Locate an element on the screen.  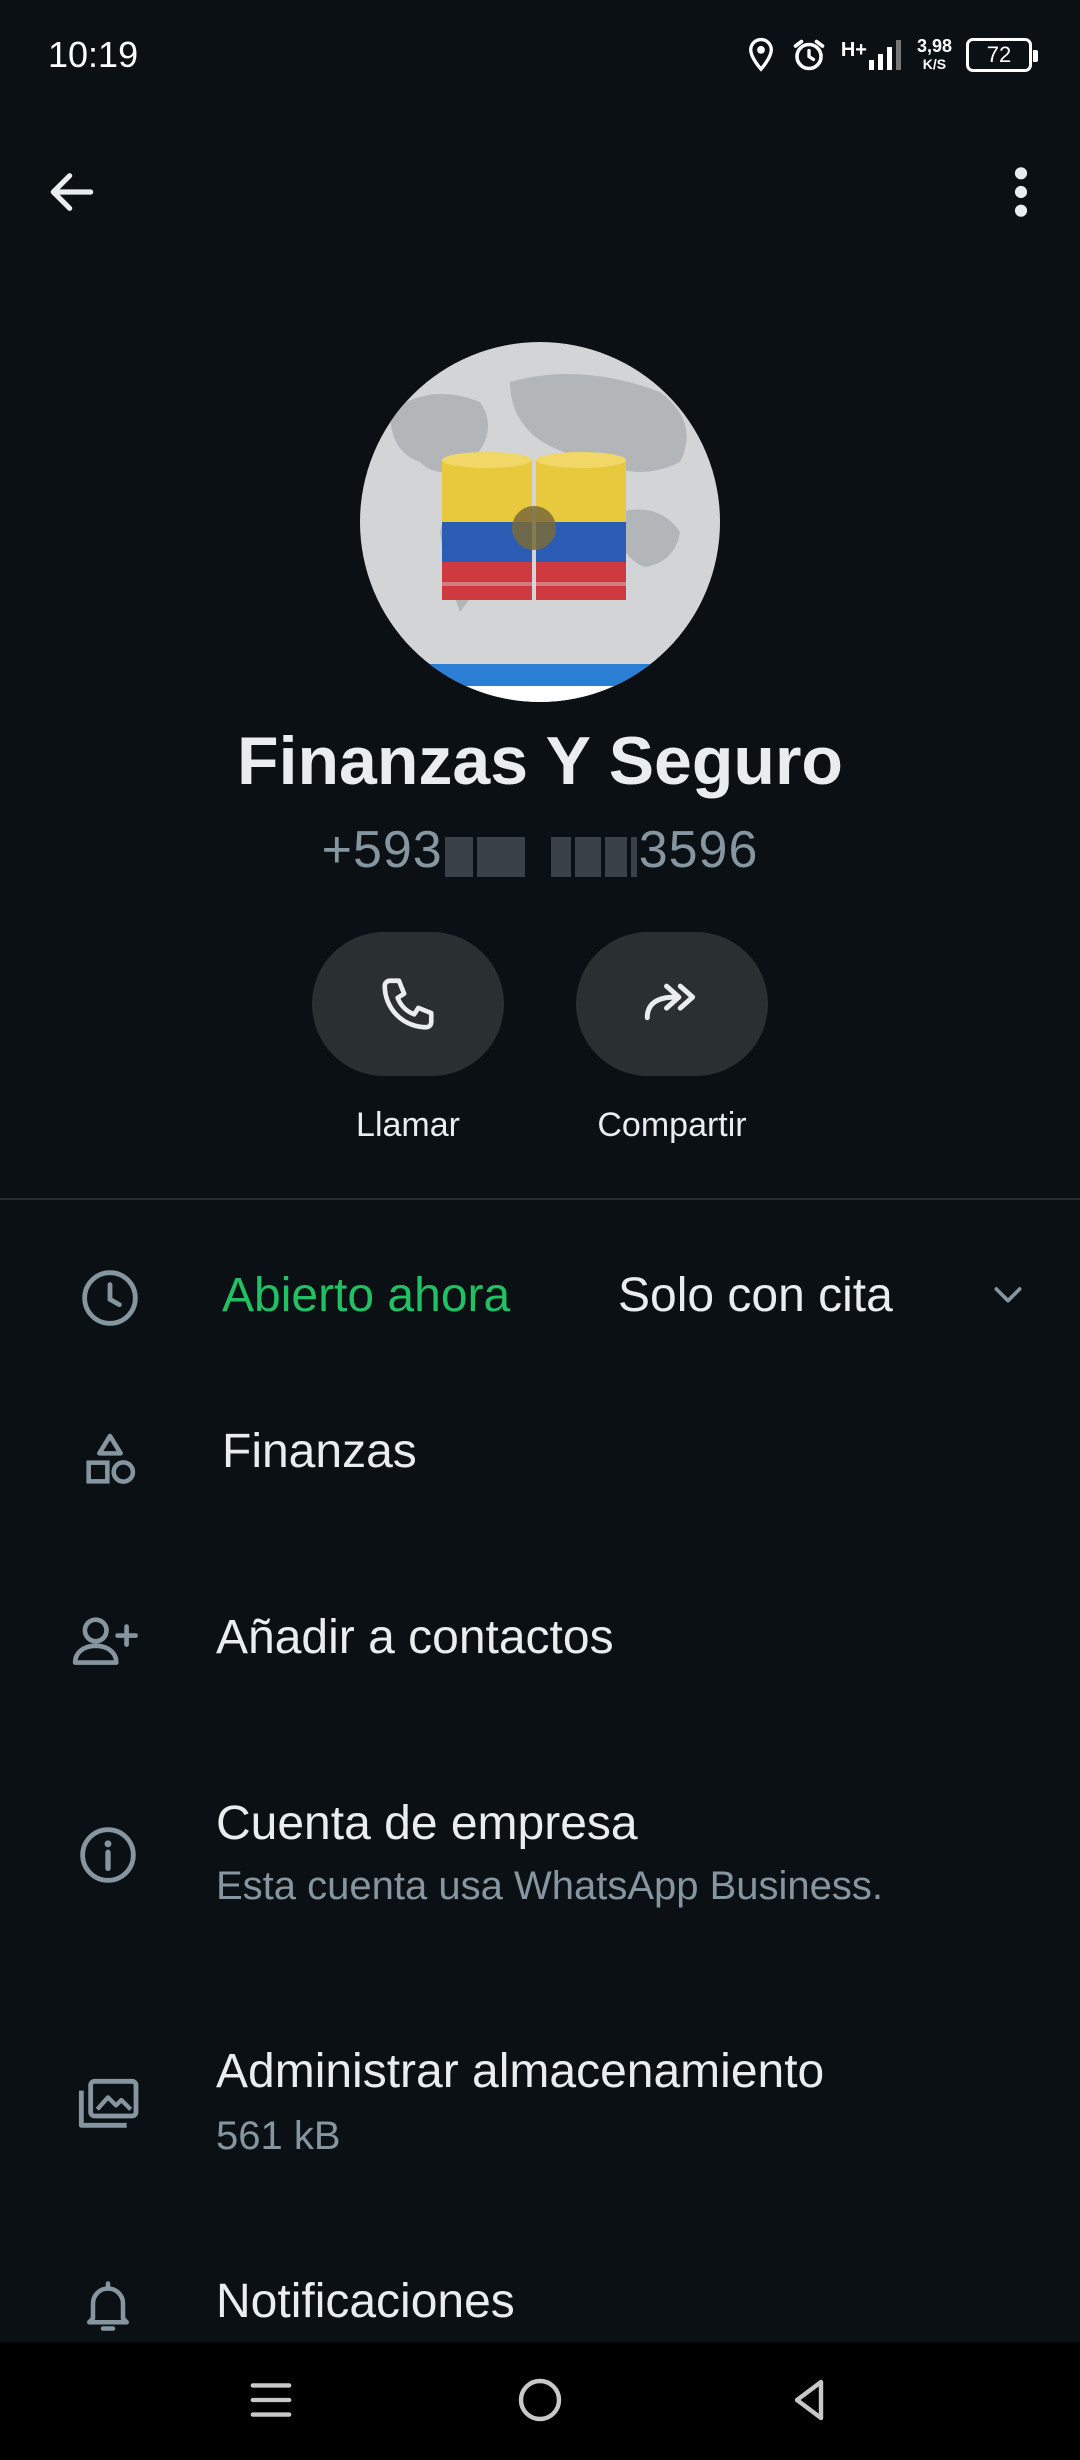
share-button is located at coordinates (672, 1004).